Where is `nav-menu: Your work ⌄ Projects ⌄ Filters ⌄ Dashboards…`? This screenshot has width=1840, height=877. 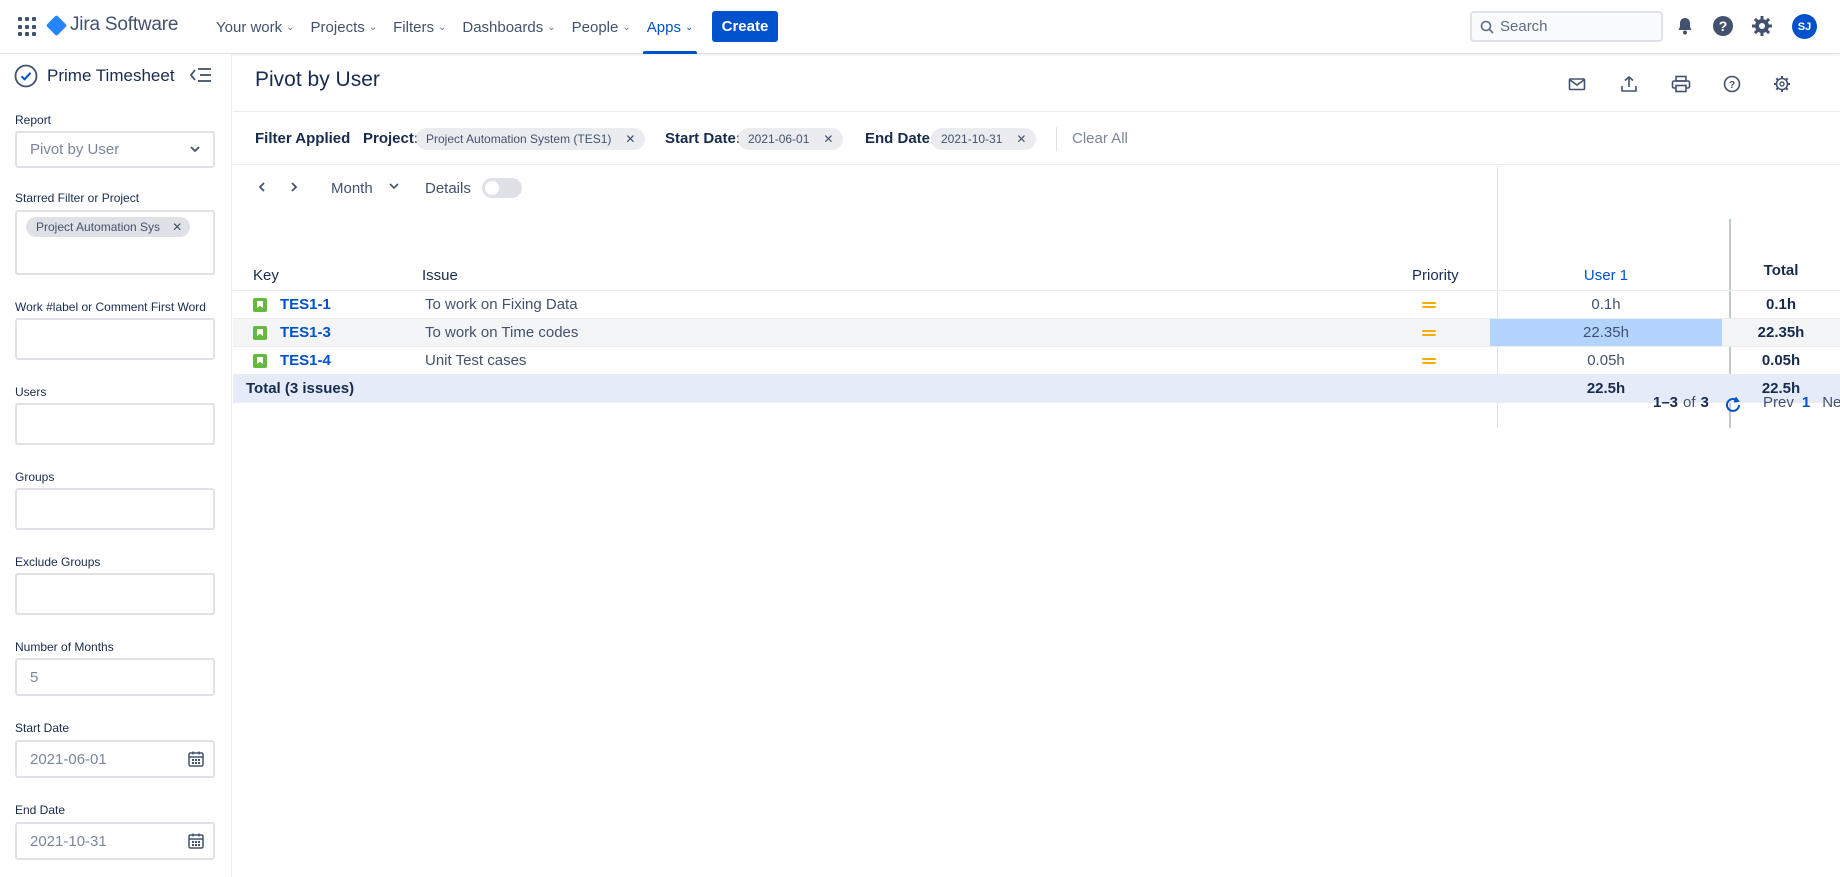 nav-menu: Your work ⌄ Projects ⌄ Filters ⌄ Dashboards… is located at coordinates (454, 27).